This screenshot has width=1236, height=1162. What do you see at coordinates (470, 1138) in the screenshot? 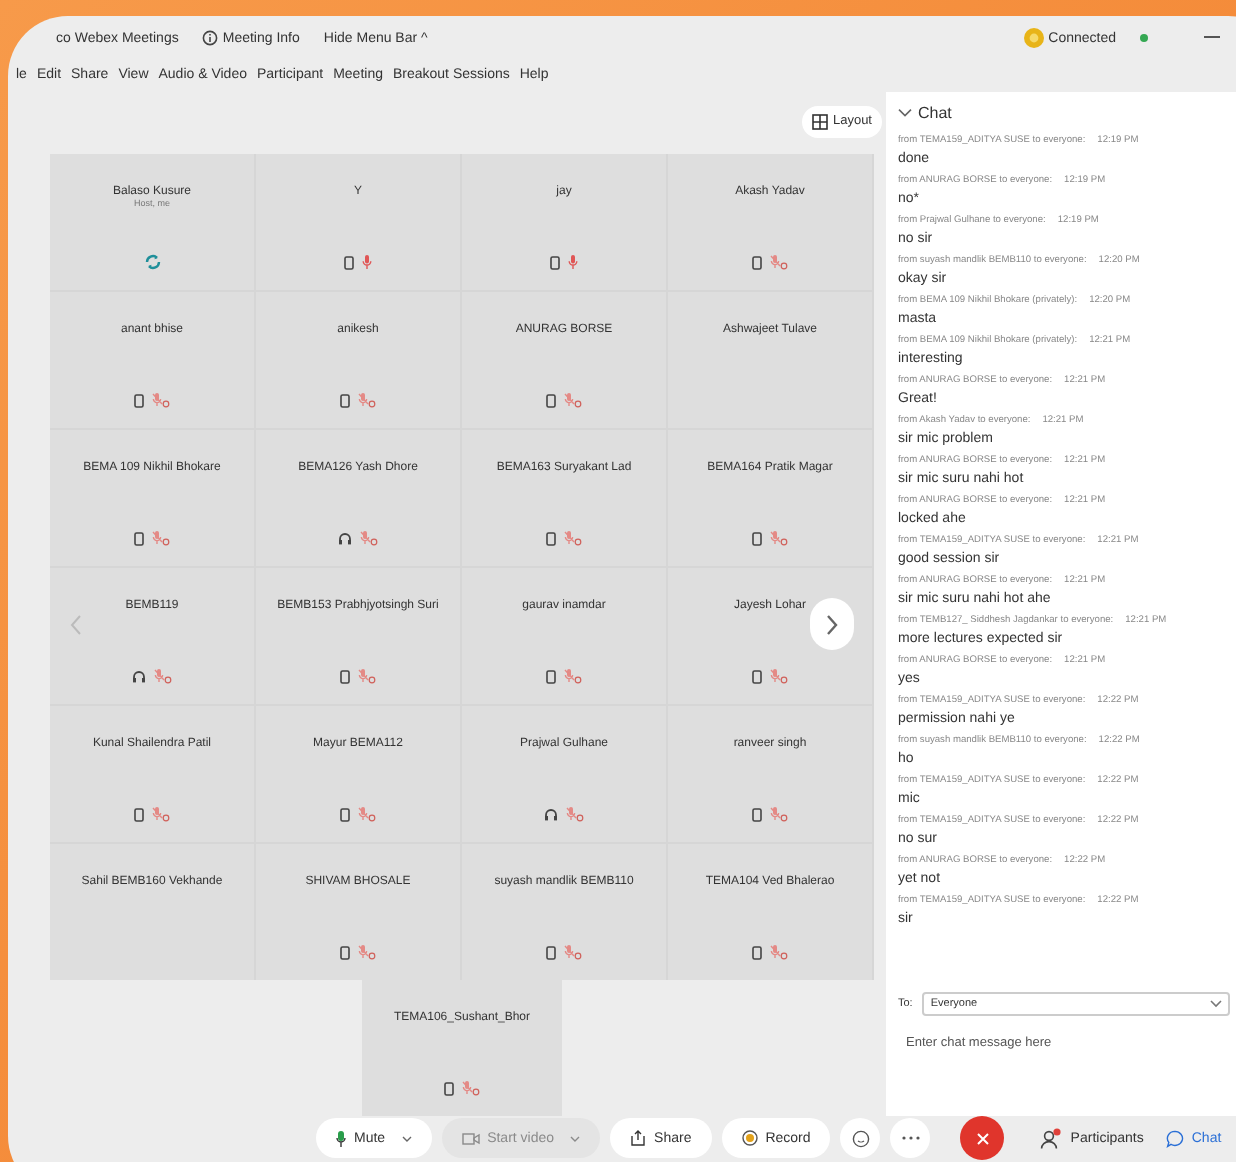
I see `video-camera-icon` at bounding box center [470, 1138].